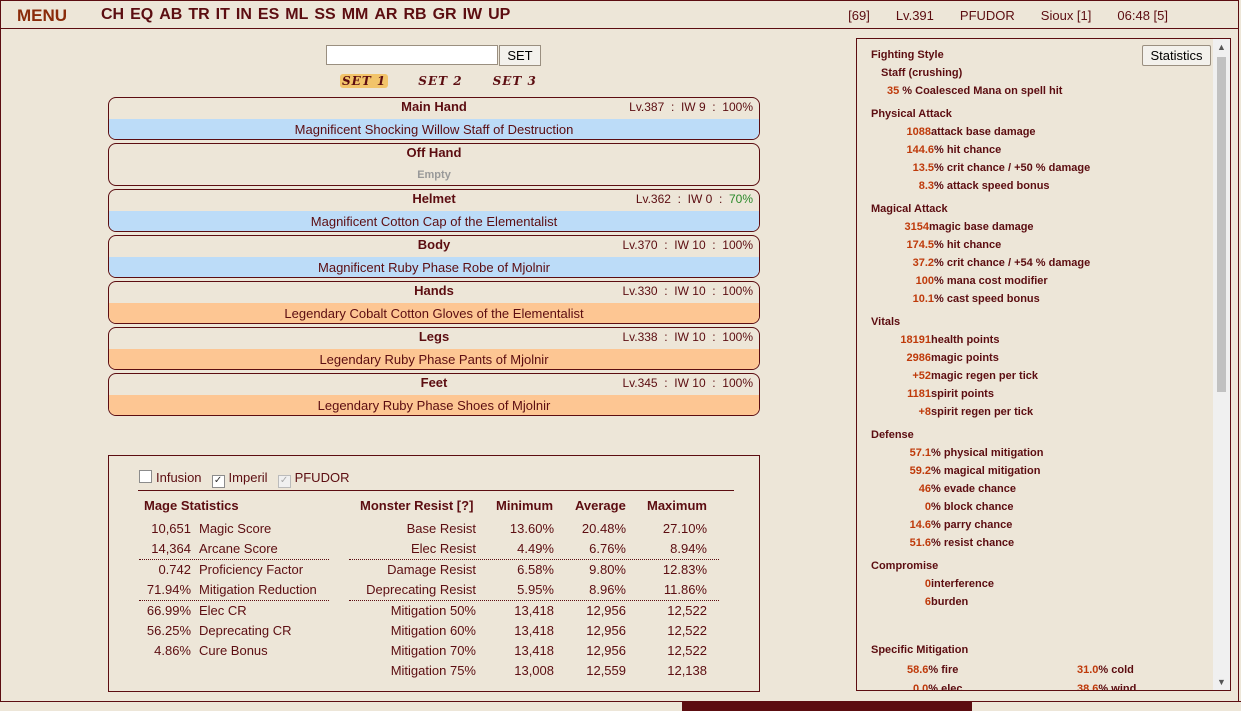  What do you see at coordinates (434, 267) in the screenshot?
I see `slot-item: Magnificent Ruby Phase Robe of Mjolnir` at bounding box center [434, 267].